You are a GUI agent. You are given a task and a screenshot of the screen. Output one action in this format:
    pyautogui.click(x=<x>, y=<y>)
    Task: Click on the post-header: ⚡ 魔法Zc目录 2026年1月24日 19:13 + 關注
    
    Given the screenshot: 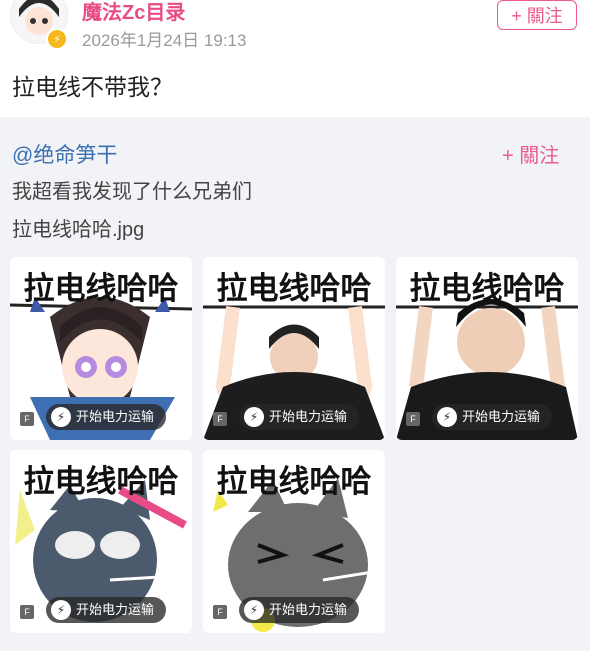 What is the action you would take?
    pyautogui.click(x=295, y=30)
    